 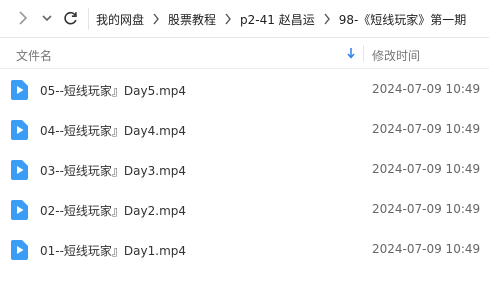 What do you see at coordinates (113, 131) in the screenshot?
I see `file-name: 04--短线玩家』Day4.mp4` at bounding box center [113, 131].